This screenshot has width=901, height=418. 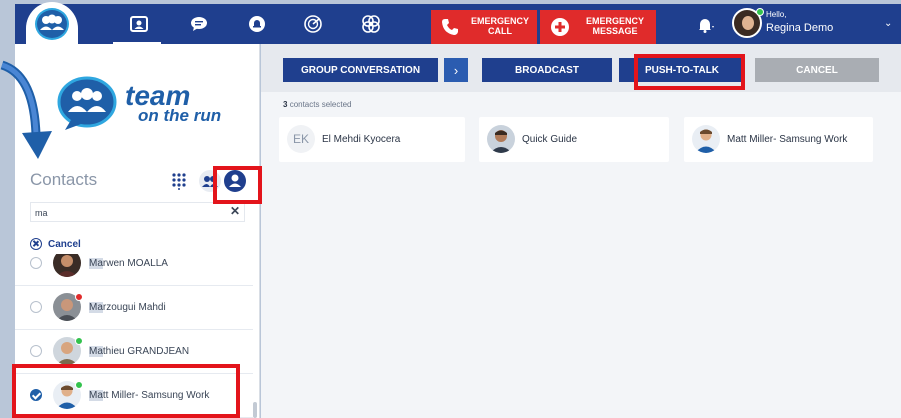 I want to click on user-presence-indicator, so click(x=760, y=12).